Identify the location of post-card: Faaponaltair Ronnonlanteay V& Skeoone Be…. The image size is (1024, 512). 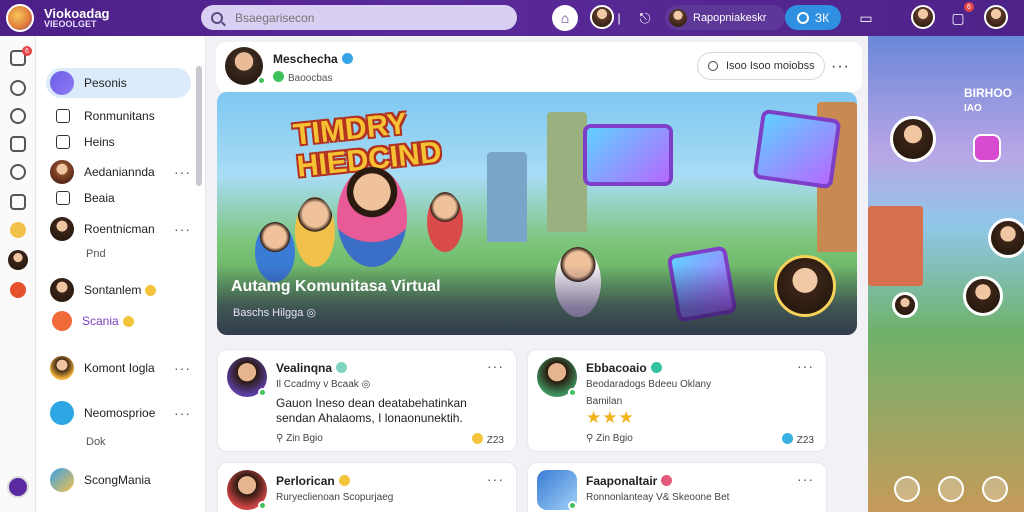
(677, 487).